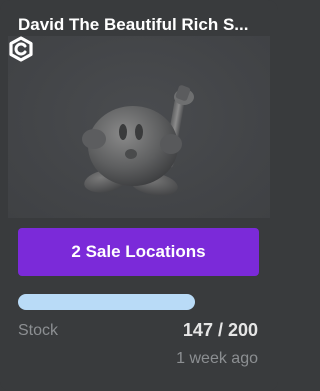 The image size is (320, 391). What do you see at coordinates (21, 49) in the screenshot?
I see `creator-logo-icon` at bounding box center [21, 49].